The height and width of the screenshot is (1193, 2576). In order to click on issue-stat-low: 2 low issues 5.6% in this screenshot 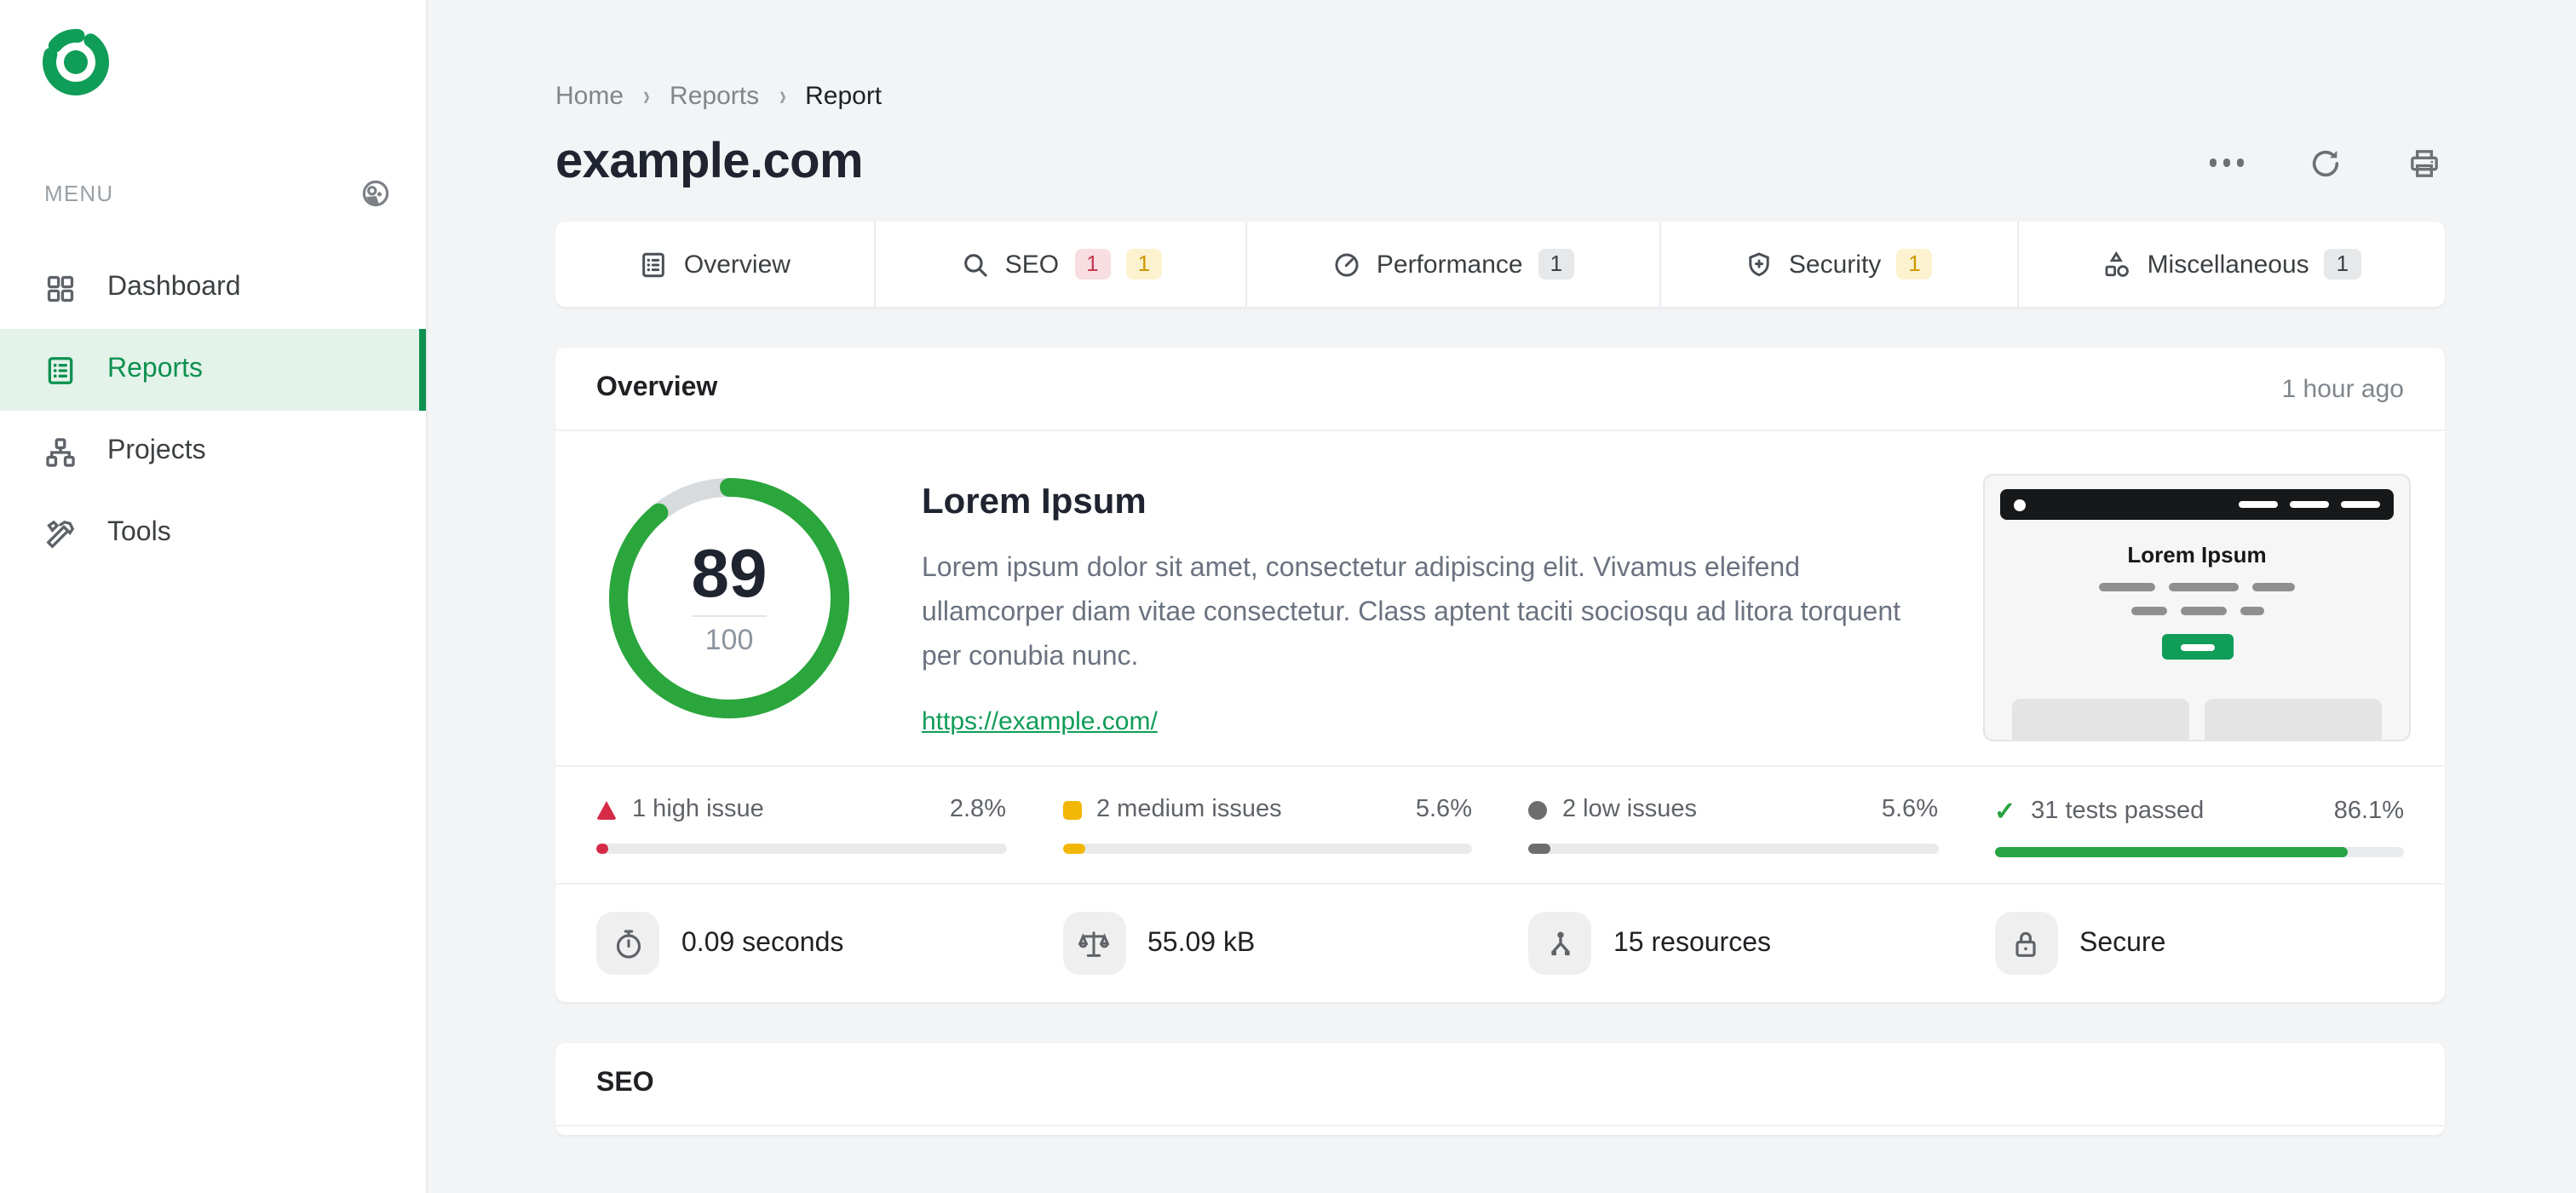, I will do `click(1733, 826)`.